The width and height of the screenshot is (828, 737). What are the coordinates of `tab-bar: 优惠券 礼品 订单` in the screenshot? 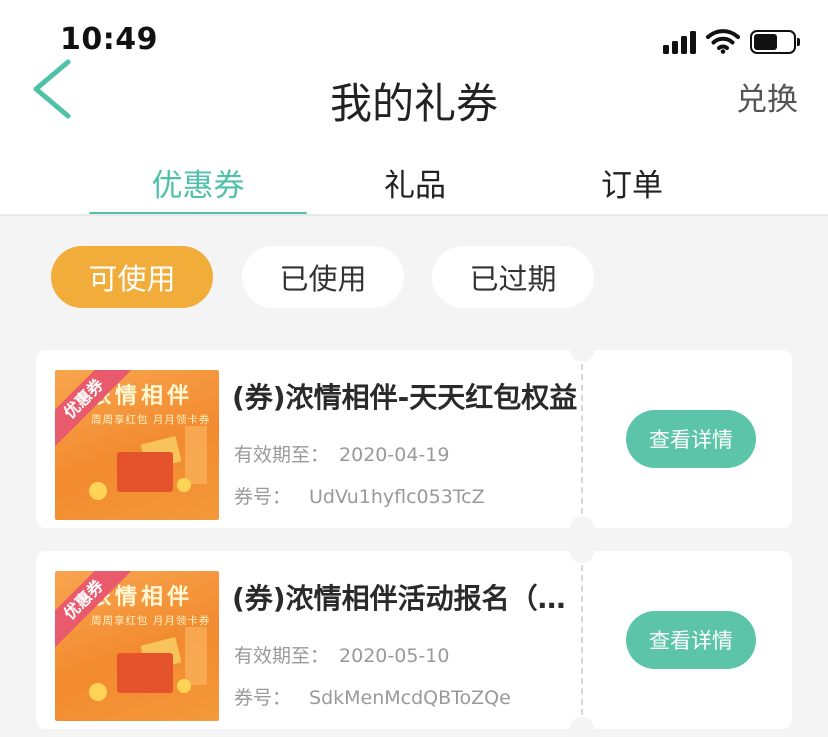 It's located at (414, 188).